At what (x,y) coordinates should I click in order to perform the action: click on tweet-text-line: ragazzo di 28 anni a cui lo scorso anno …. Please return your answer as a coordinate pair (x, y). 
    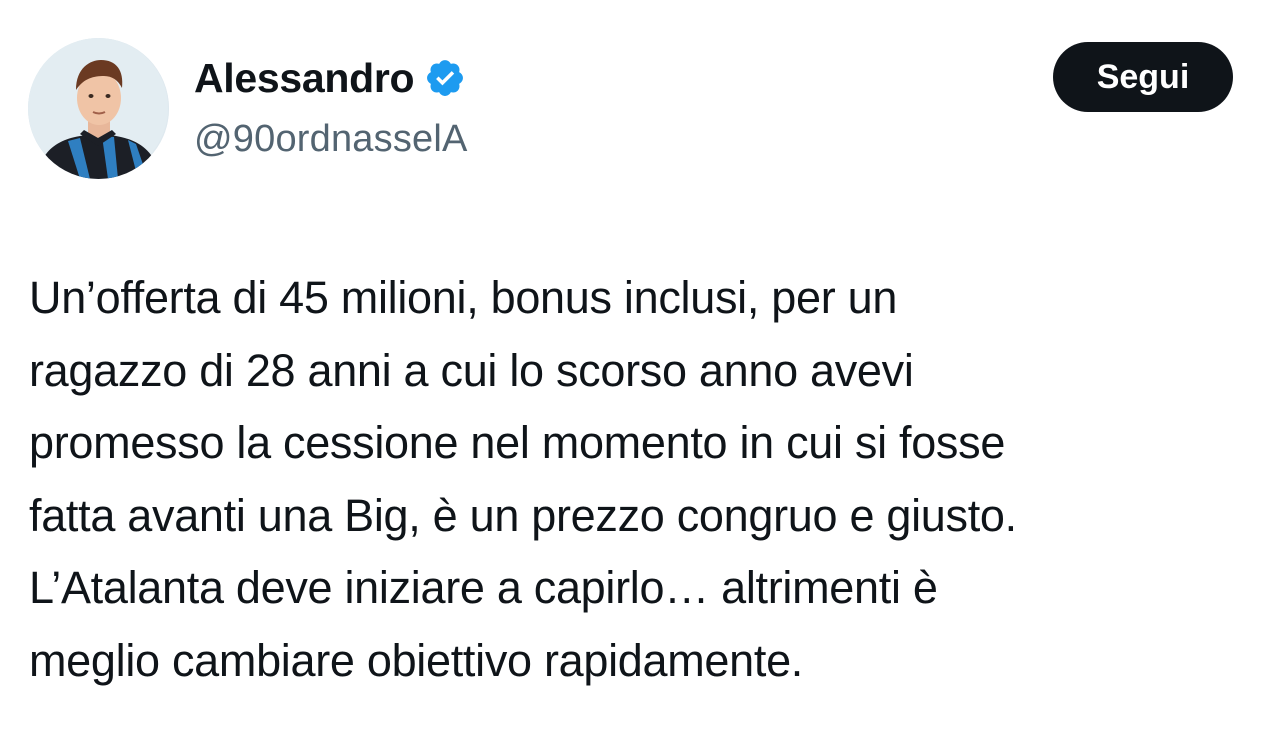
    Looking at the image, I should click on (471, 370).